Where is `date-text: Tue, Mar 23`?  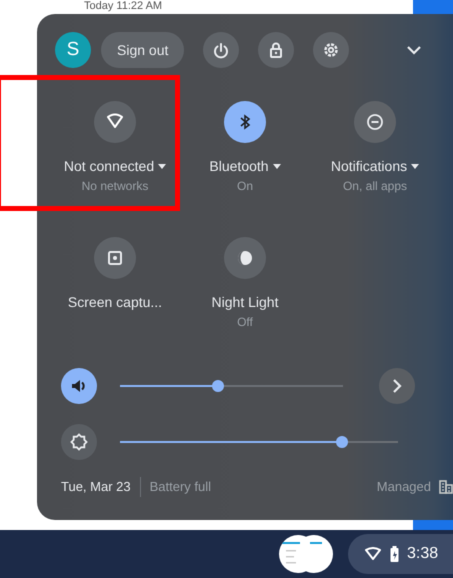 date-text: Tue, Mar 23 is located at coordinates (101, 487).